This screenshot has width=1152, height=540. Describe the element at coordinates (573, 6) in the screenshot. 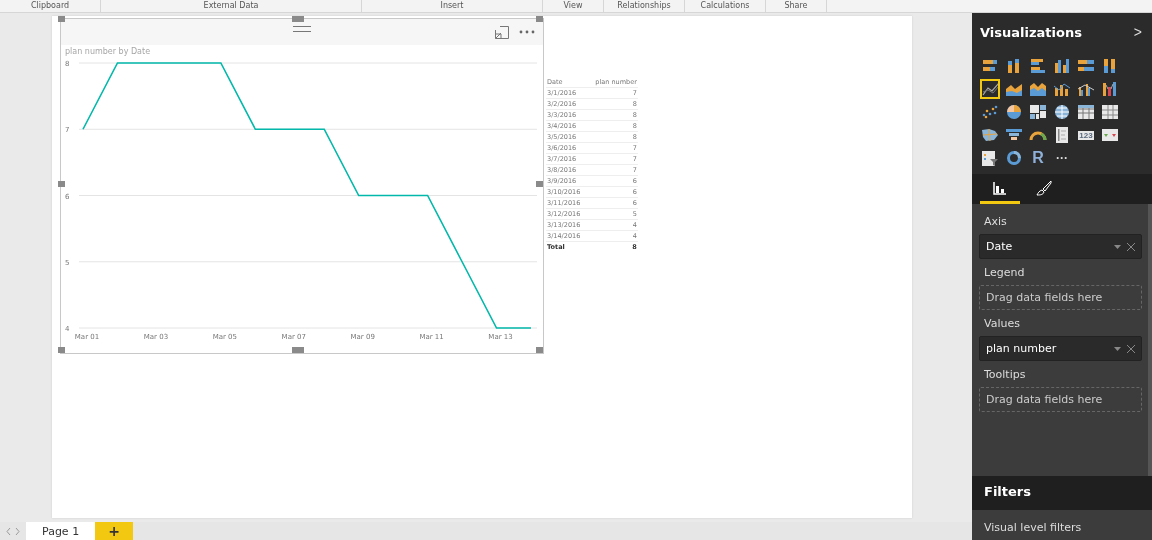

I see `ribbon-group-label: View` at that location.